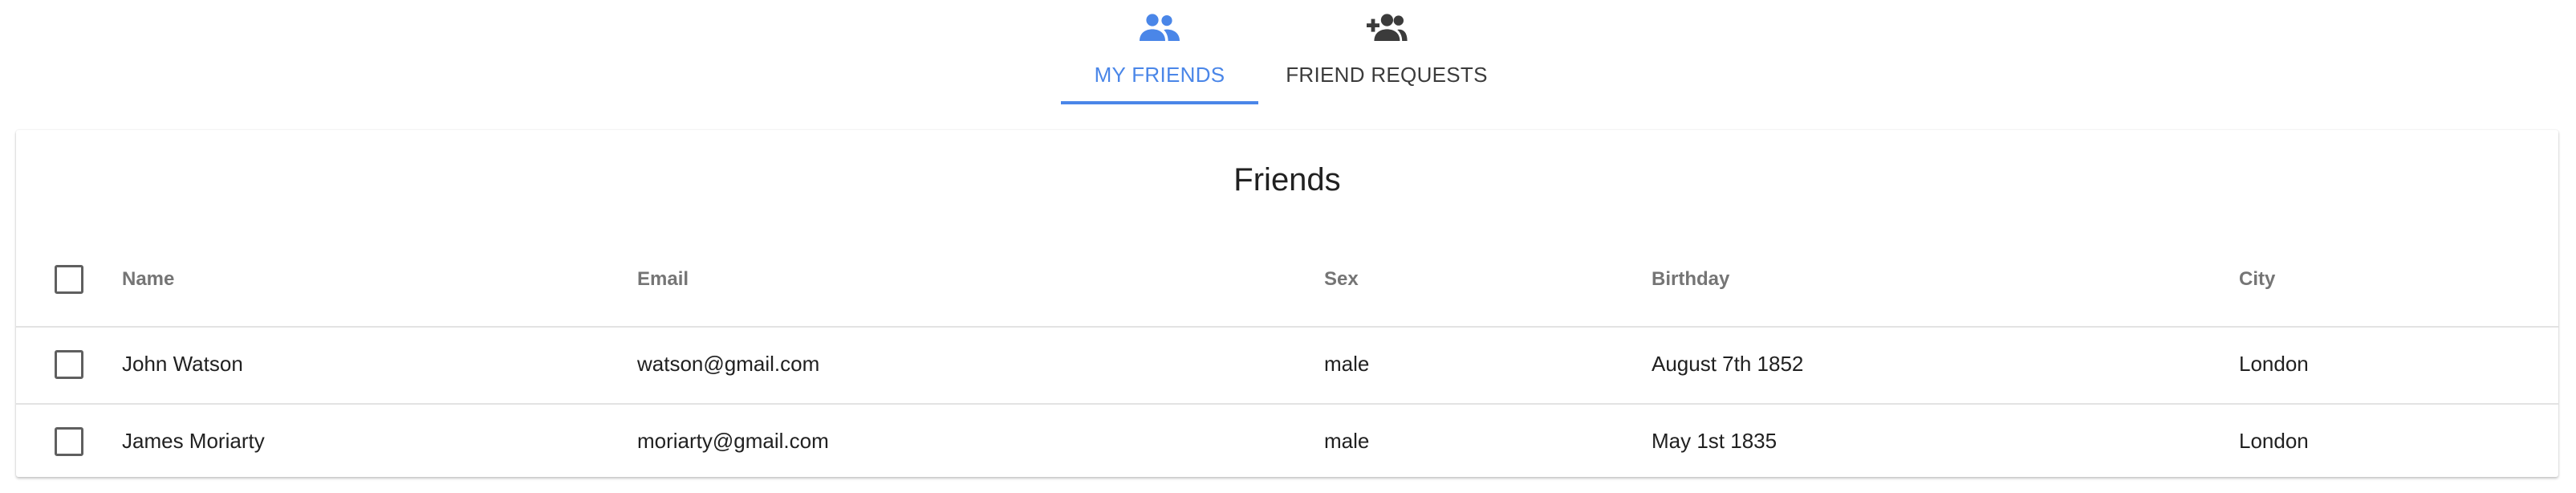  I want to click on column-header-email: Email, so click(663, 279).